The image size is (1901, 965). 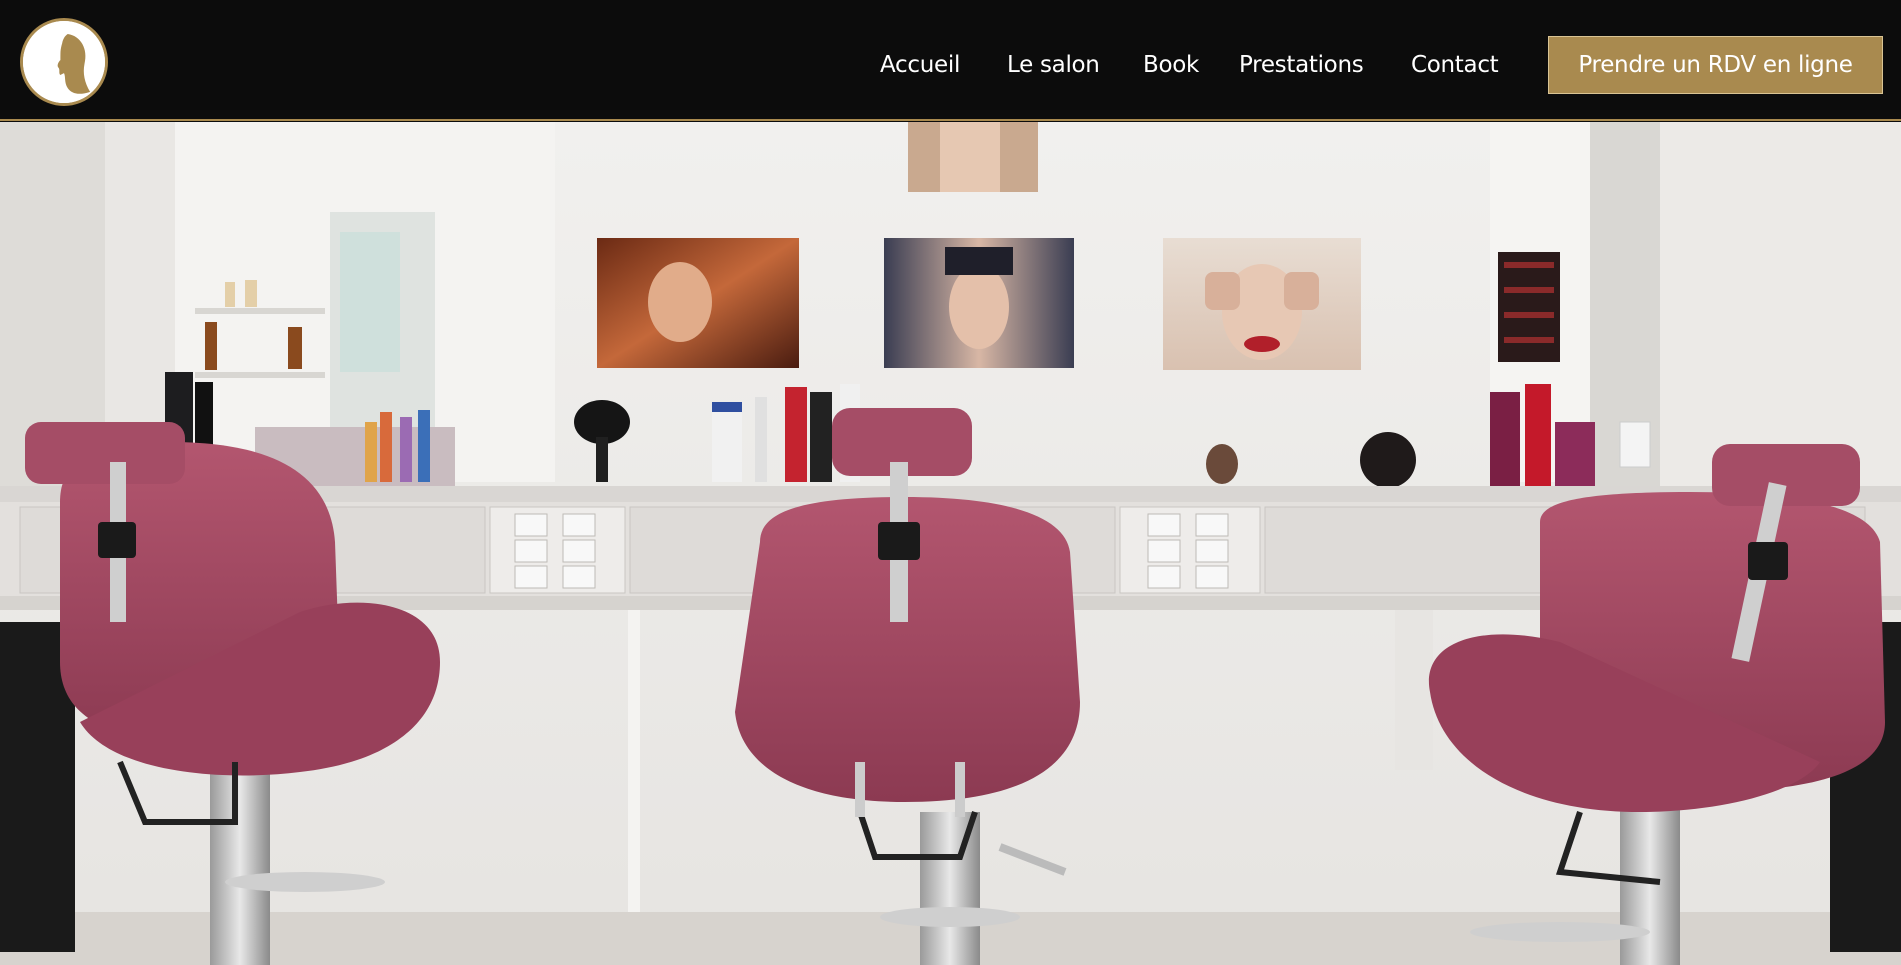 What do you see at coordinates (1715, 65) in the screenshot?
I see `book-appointment-button: Prendre un RDV en ligne` at bounding box center [1715, 65].